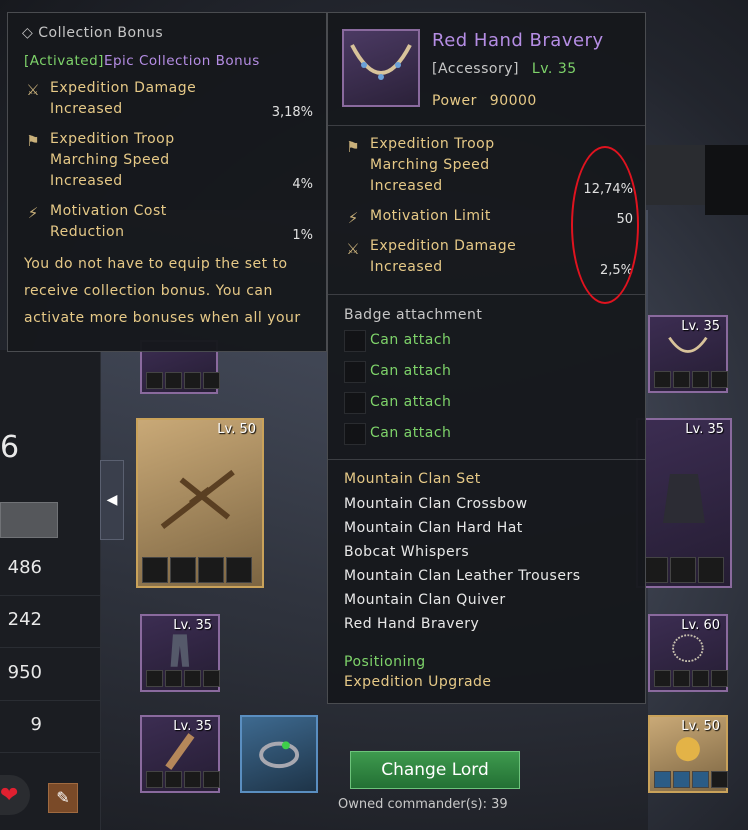 The height and width of the screenshot is (830, 748). Describe the element at coordinates (688, 648) in the screenshot. I see `chain-icon` at that location.